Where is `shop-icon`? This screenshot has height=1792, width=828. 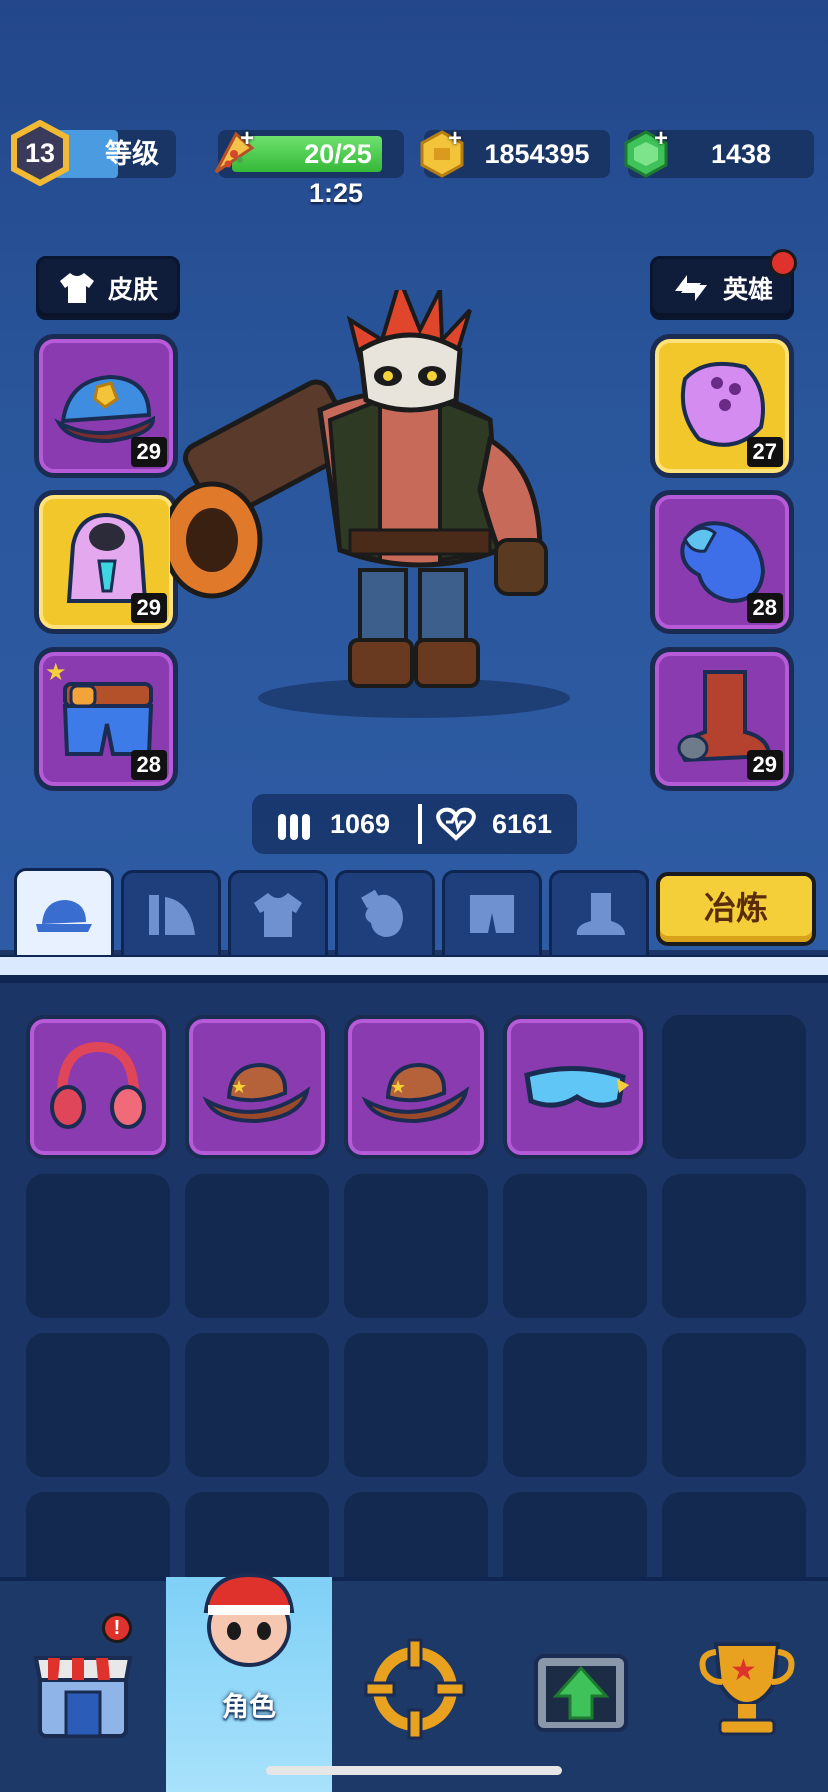
shop-icon is located at coordinates (83, 1696).